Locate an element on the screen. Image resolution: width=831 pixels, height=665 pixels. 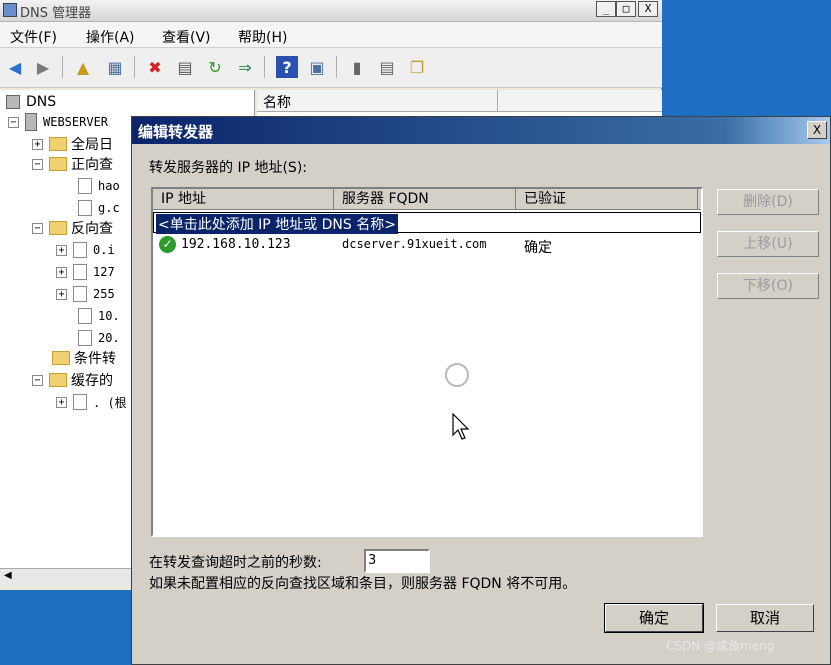
details-header: 名称 is located at coordinates (459, 101).